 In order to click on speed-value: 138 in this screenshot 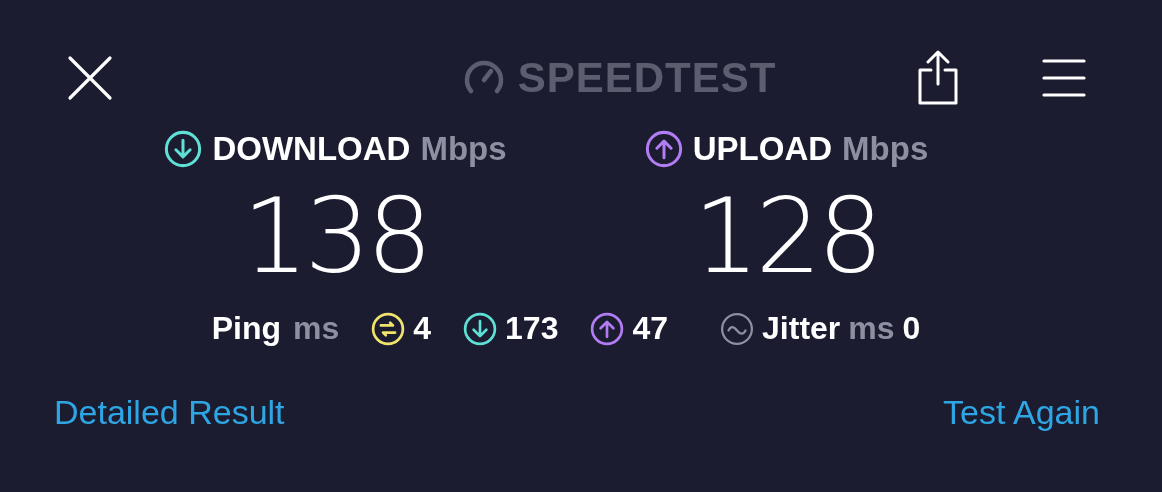, I will do `click(335, 236)`.